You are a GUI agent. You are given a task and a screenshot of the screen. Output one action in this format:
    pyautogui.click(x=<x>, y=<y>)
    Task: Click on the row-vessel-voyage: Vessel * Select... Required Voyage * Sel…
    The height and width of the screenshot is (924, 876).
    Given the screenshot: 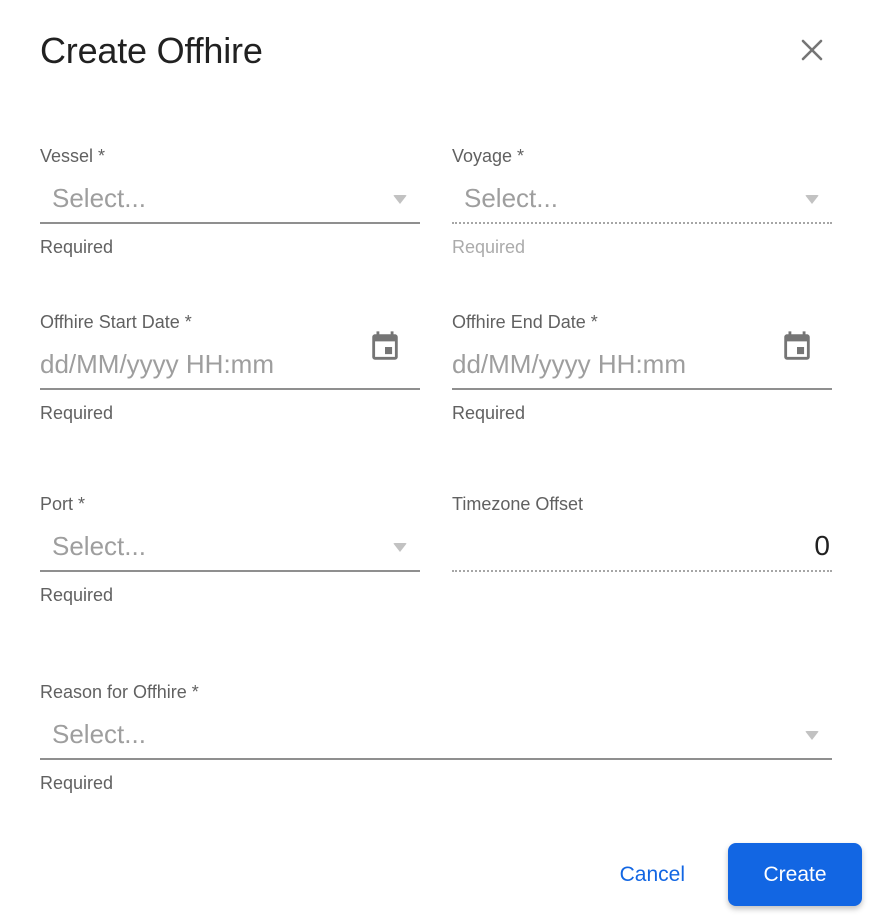 What is the action you would take?
    pyautogui.click(x=436, y=202)
    